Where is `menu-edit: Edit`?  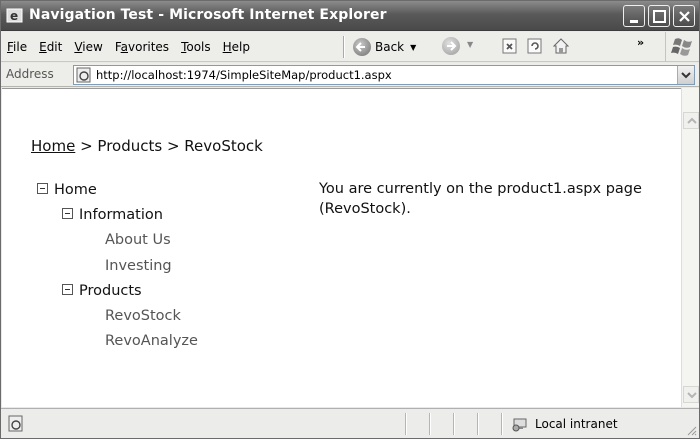 menu-edit: Edit is located at coordinates (52, 47).